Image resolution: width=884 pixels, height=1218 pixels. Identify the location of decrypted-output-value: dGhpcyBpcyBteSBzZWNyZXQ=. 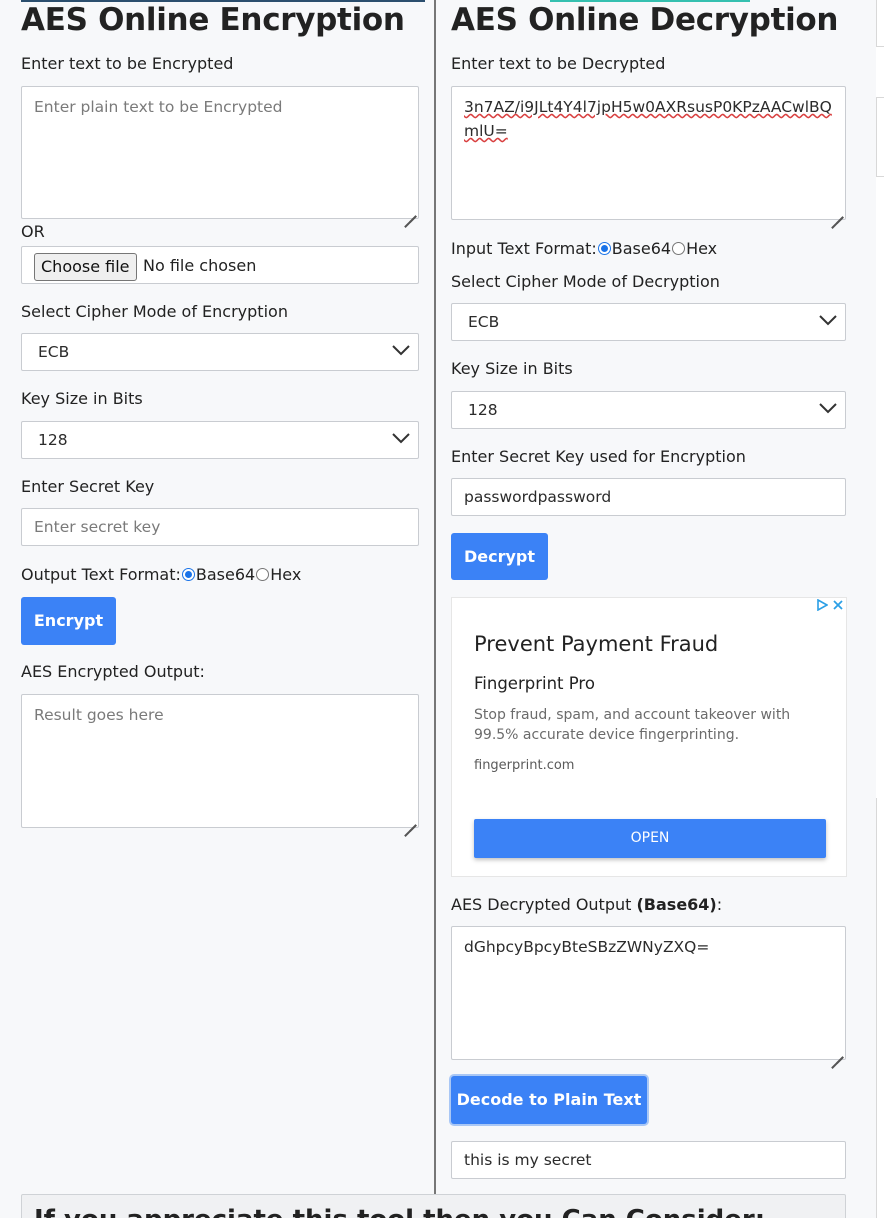
(587, 947).